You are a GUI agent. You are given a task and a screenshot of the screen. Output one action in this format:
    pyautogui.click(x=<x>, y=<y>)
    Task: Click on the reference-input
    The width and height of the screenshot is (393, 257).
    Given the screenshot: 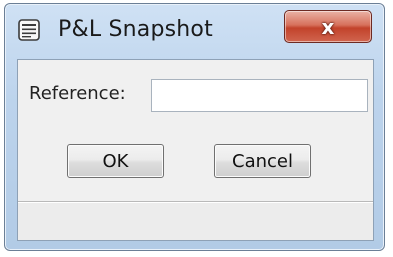 What is the action you would take?
    pyautogui.click(x=259, y=95)
    